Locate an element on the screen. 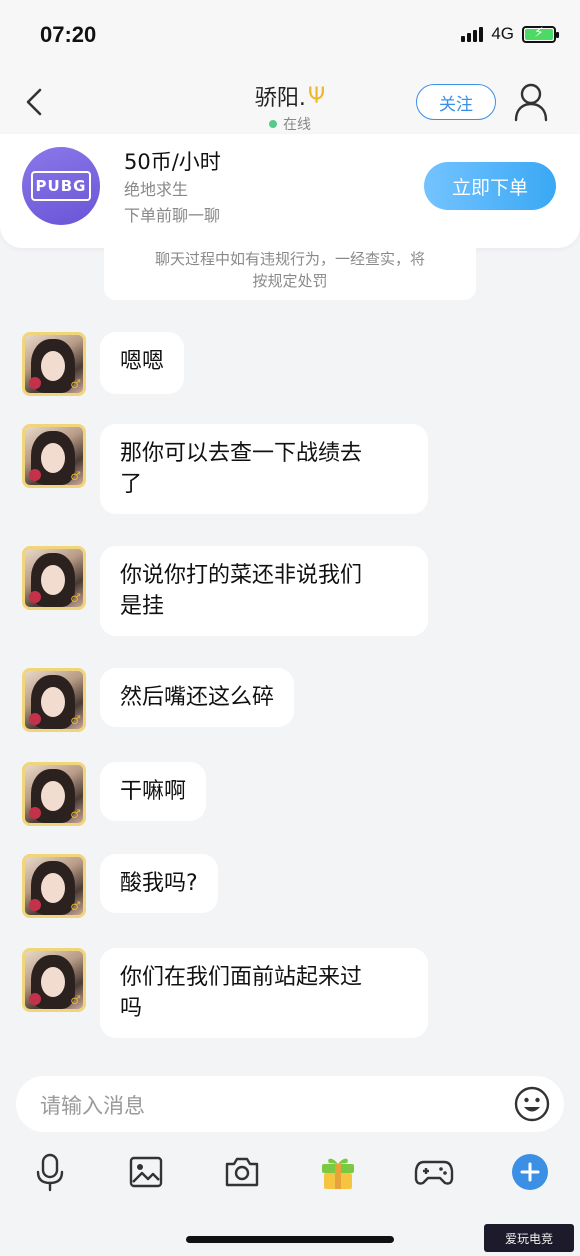 Image resolution: width=580 pixels, height=1256 pixels. online-status-text: 在线 is located at coordinates (297, 125).